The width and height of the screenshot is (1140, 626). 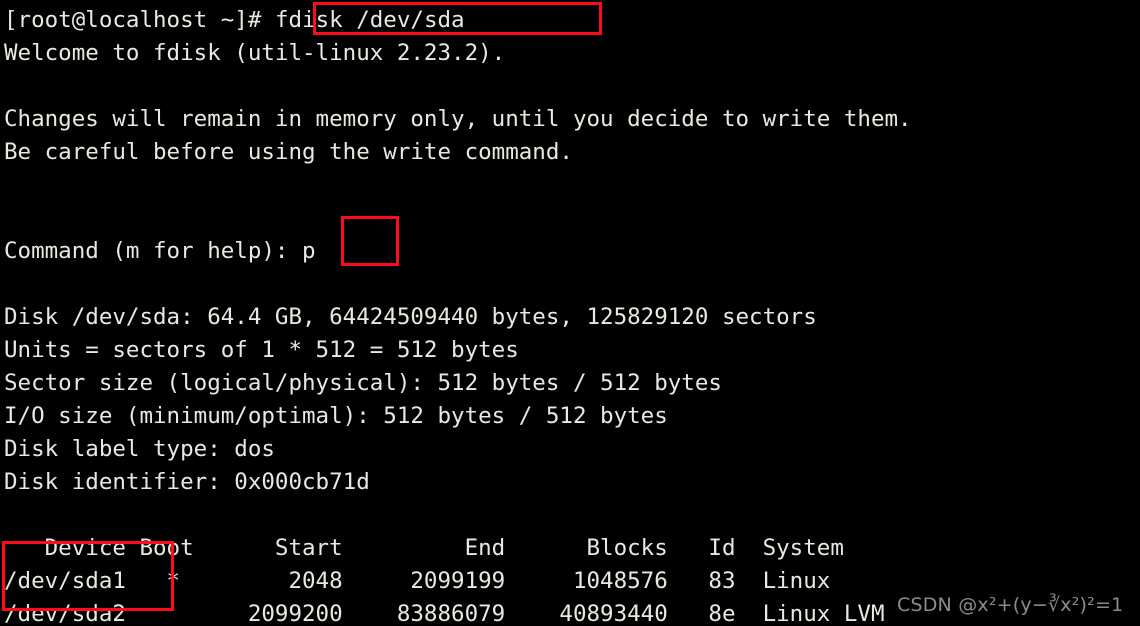 What do you see at coordinates (139, 20) in the screenshot?
I see `shell-prompt: [root@localhost ~]#` at bounding box center [139, 20].